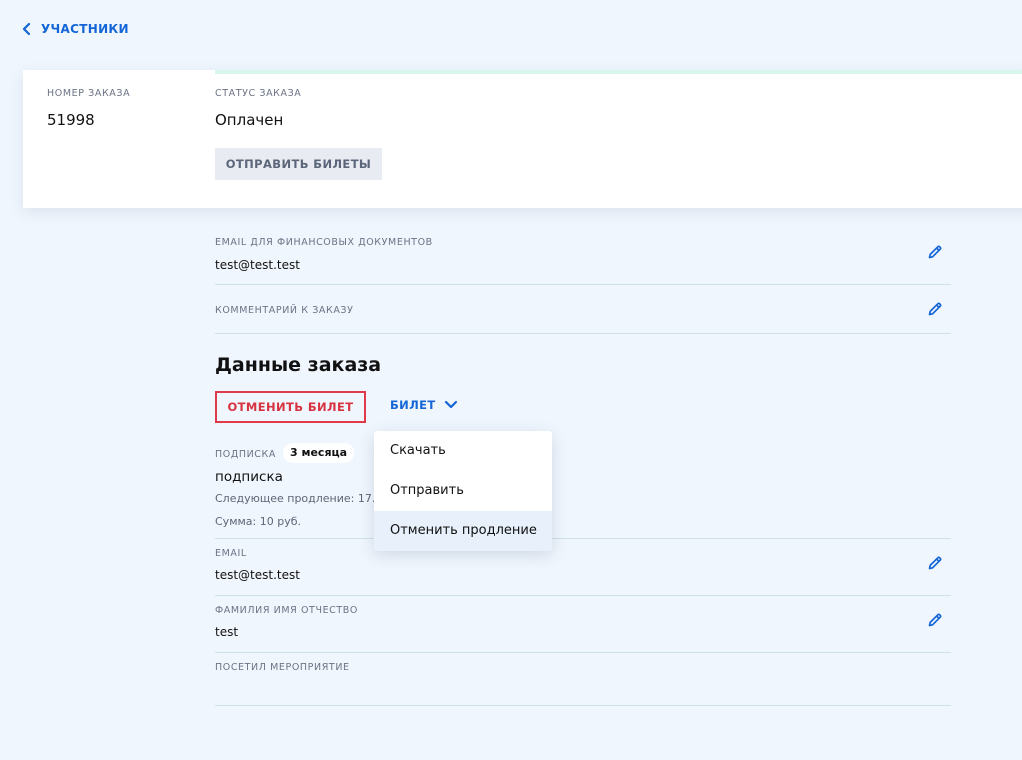  I want to click on order-number-value: 51998, so click(71, 120).